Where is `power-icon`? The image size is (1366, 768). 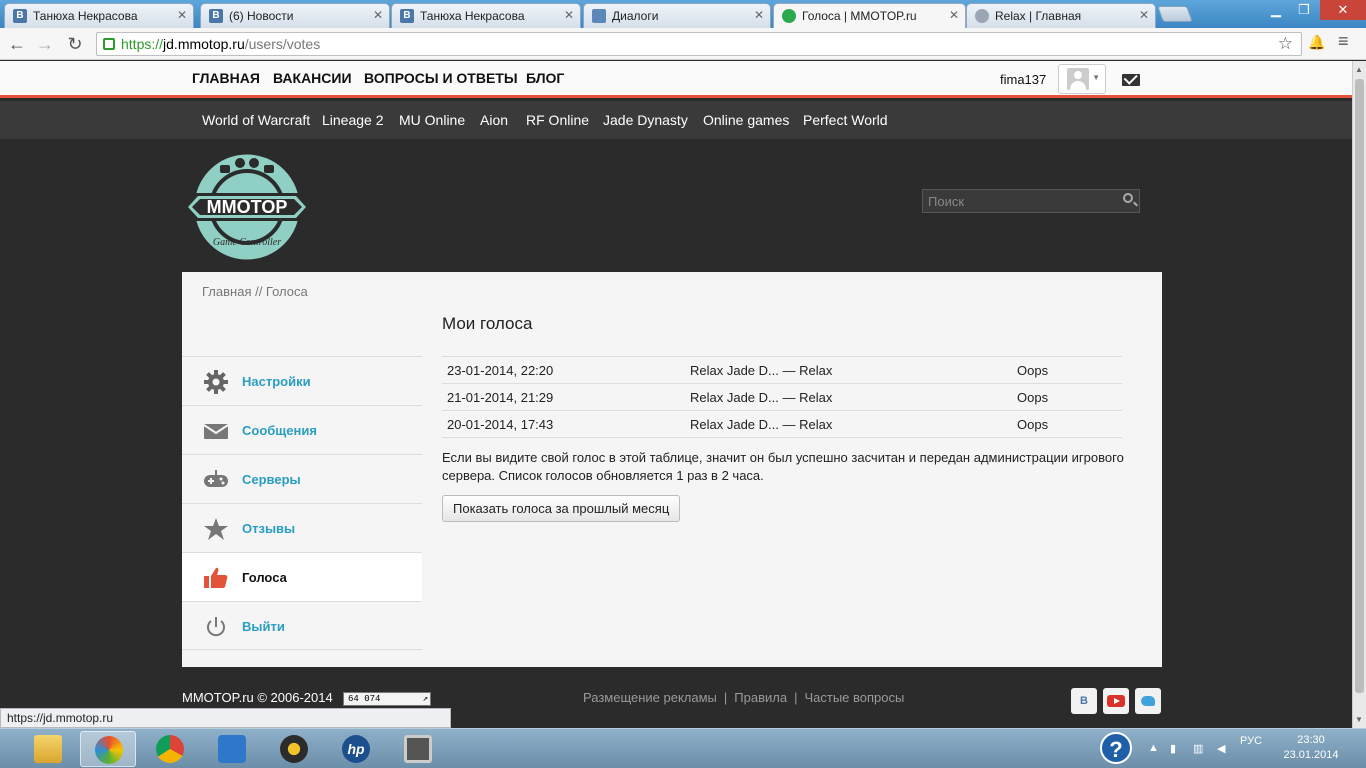 power-icon is located at coordinates (216, 627).